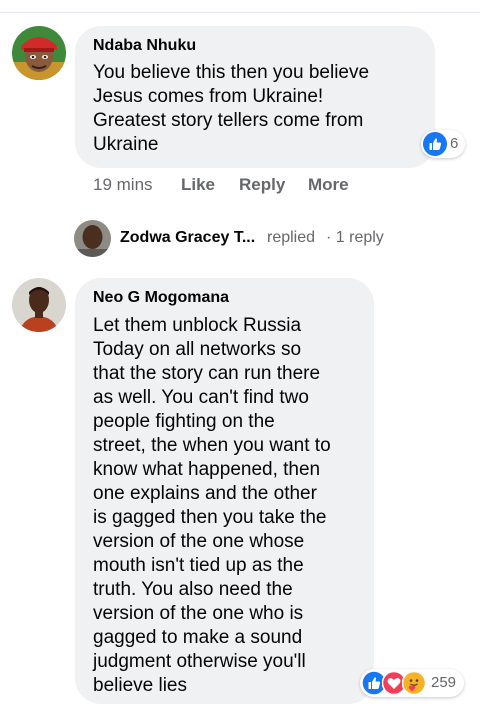 The height and width of the screenshot is (704, 480). Describe the element at coordinates (228, 120) in the screenshot. I see `comment-text-line: Greatest story tellers come from` at that location.